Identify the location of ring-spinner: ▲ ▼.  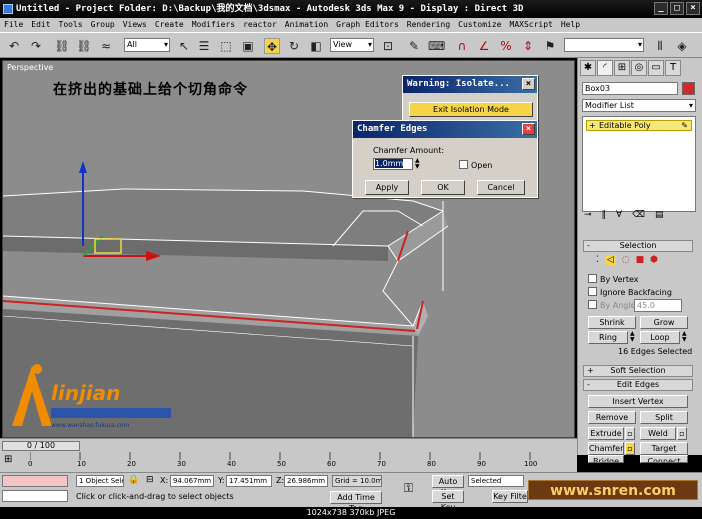
(634, 337).